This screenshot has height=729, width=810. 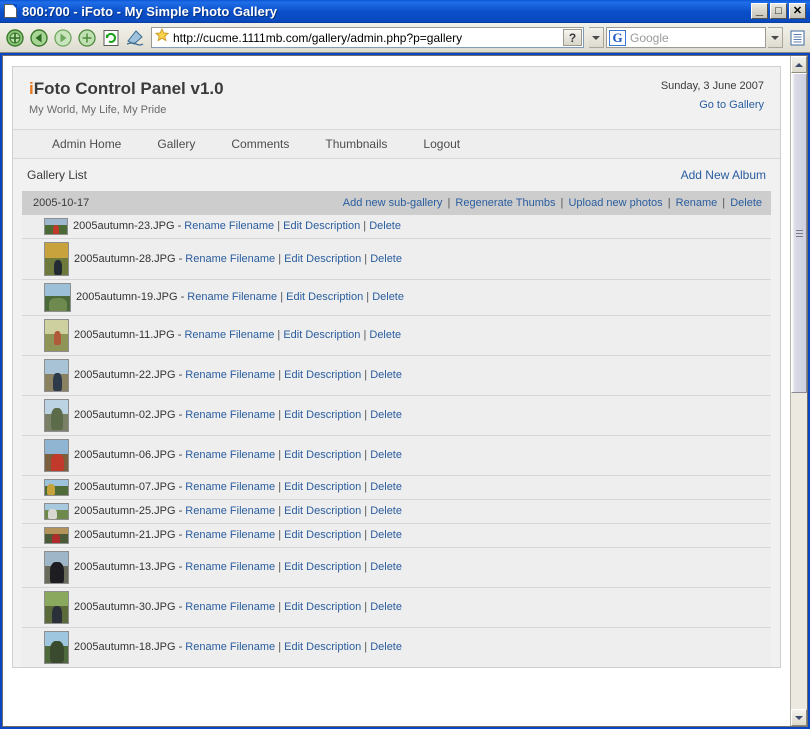 What do you see at coordinates (356, 144) in the screenshot?
I see `nav-item-thumbnails: Thumbnails` at bounding box center [356, 144].